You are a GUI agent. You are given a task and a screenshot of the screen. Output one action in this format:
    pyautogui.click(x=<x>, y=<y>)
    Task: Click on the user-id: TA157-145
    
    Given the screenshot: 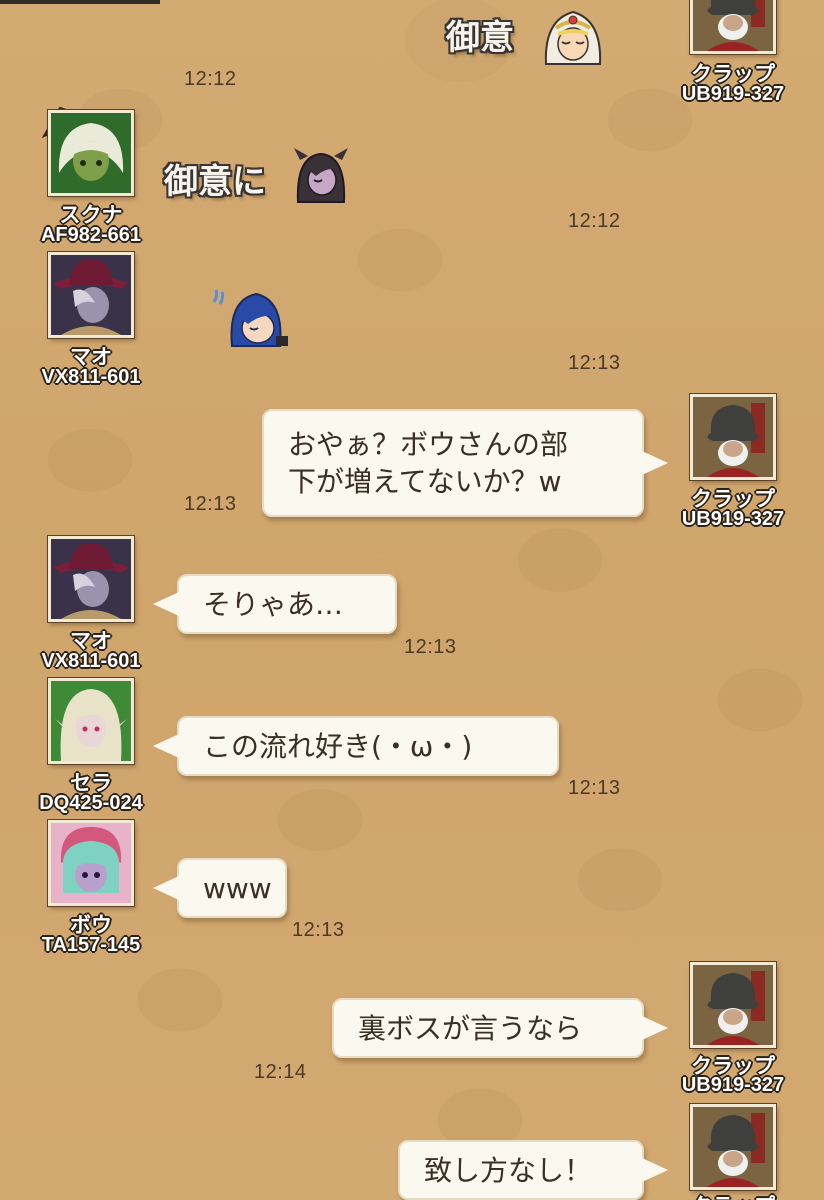 What is the action you would take?
    pyautogui.click(x=91, y=945)
    